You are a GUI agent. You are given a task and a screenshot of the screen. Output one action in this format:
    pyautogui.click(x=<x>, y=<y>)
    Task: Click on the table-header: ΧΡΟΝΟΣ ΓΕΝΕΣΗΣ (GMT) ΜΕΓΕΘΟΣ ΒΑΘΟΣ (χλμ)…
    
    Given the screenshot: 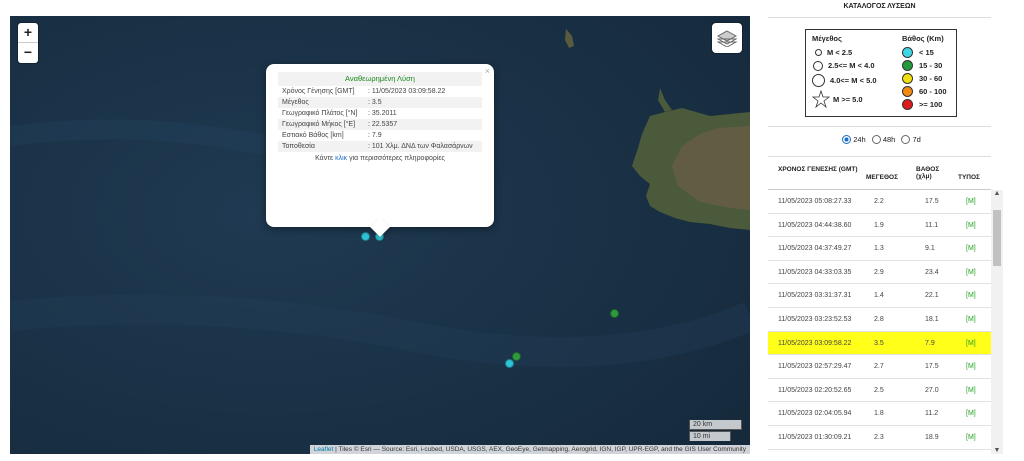 What is the action you would take?
    pyautogui.click(x=879, y=176)
    